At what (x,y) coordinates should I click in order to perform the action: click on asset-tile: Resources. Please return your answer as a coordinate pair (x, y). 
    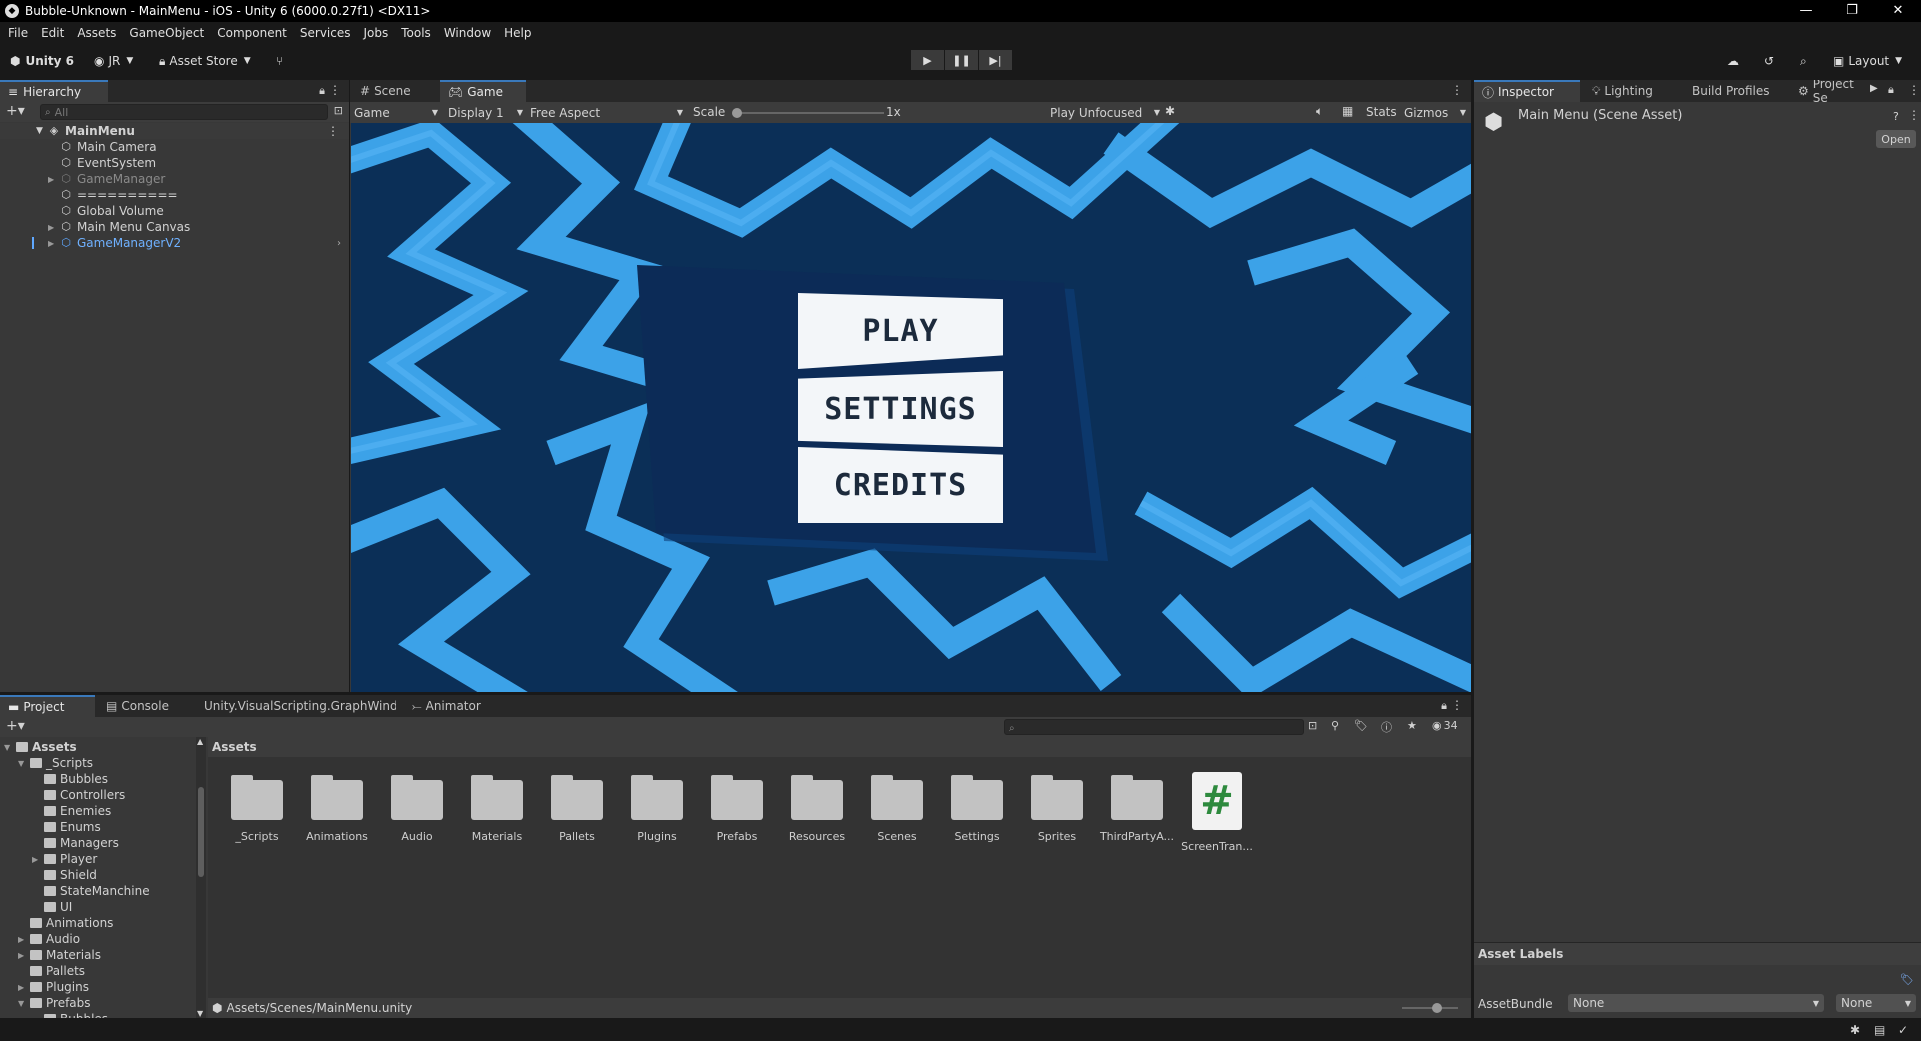
    Looking at the image, I should click on (817, 809).